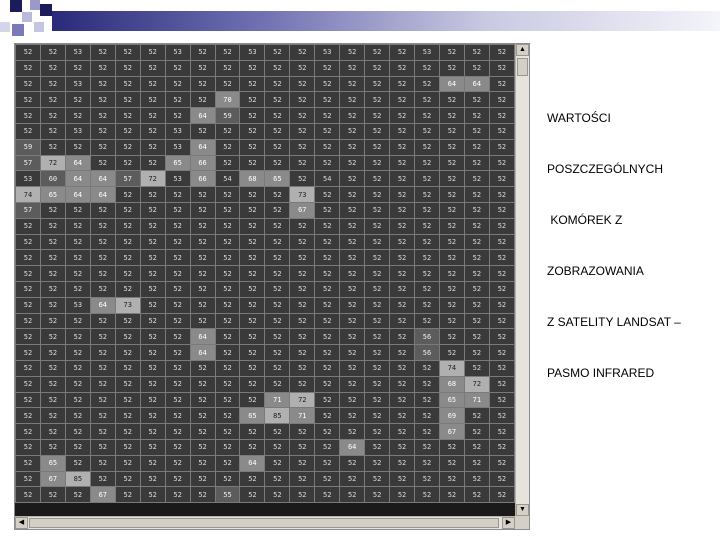  I want to click on grid-cell: 68, so click(451, 384).